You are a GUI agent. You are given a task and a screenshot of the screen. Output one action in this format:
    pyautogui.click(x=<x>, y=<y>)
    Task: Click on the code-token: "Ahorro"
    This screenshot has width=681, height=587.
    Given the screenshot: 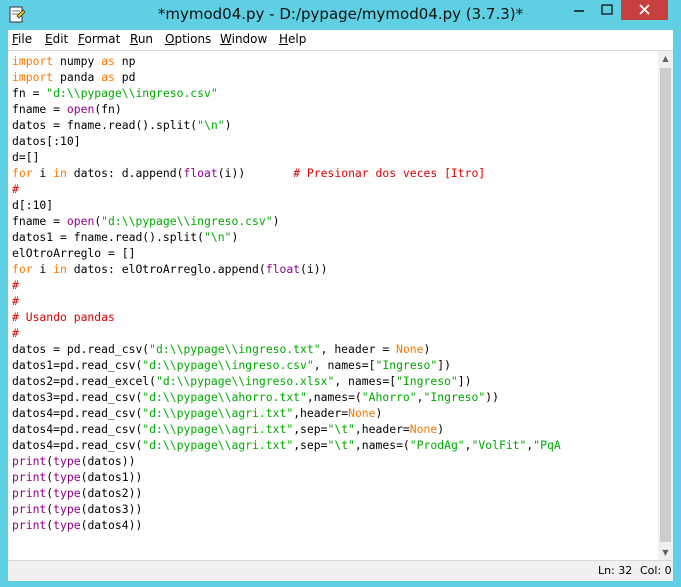 What is the action you would take?
    pyautogui.click(x=389, y=397)
    